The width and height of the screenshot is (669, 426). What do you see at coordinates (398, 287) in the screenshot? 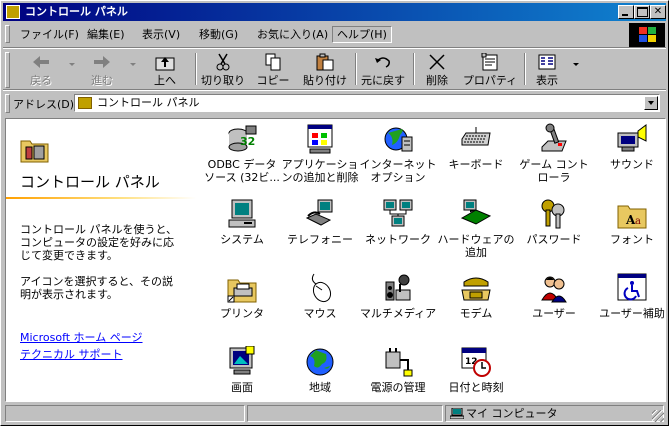
I see `multimedia-icon` at bounding box center [398, 287].